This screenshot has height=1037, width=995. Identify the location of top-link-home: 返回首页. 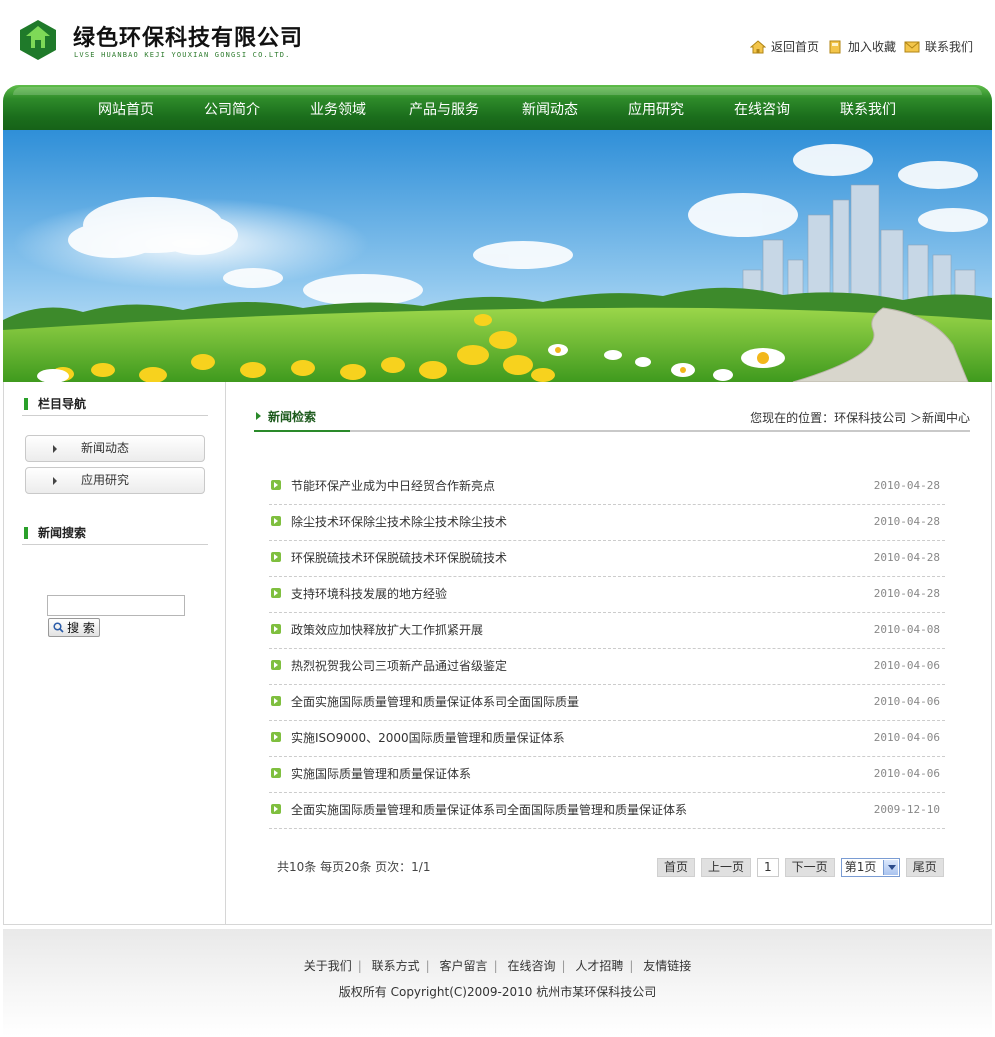
(784, 46).